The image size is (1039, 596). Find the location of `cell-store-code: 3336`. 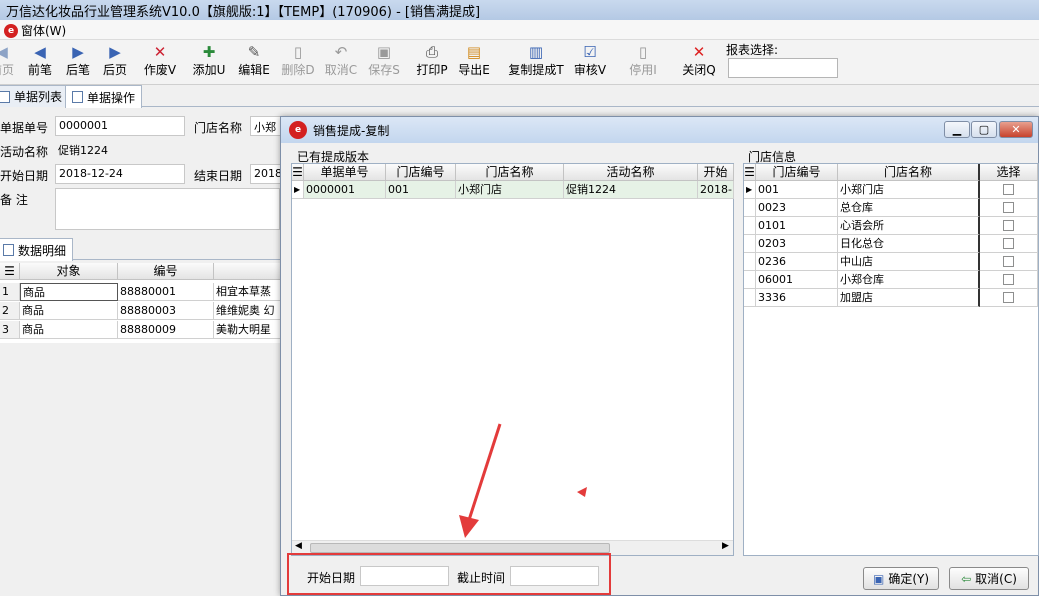

cell-store-code: 3336 is located at coordinates (797, 298).